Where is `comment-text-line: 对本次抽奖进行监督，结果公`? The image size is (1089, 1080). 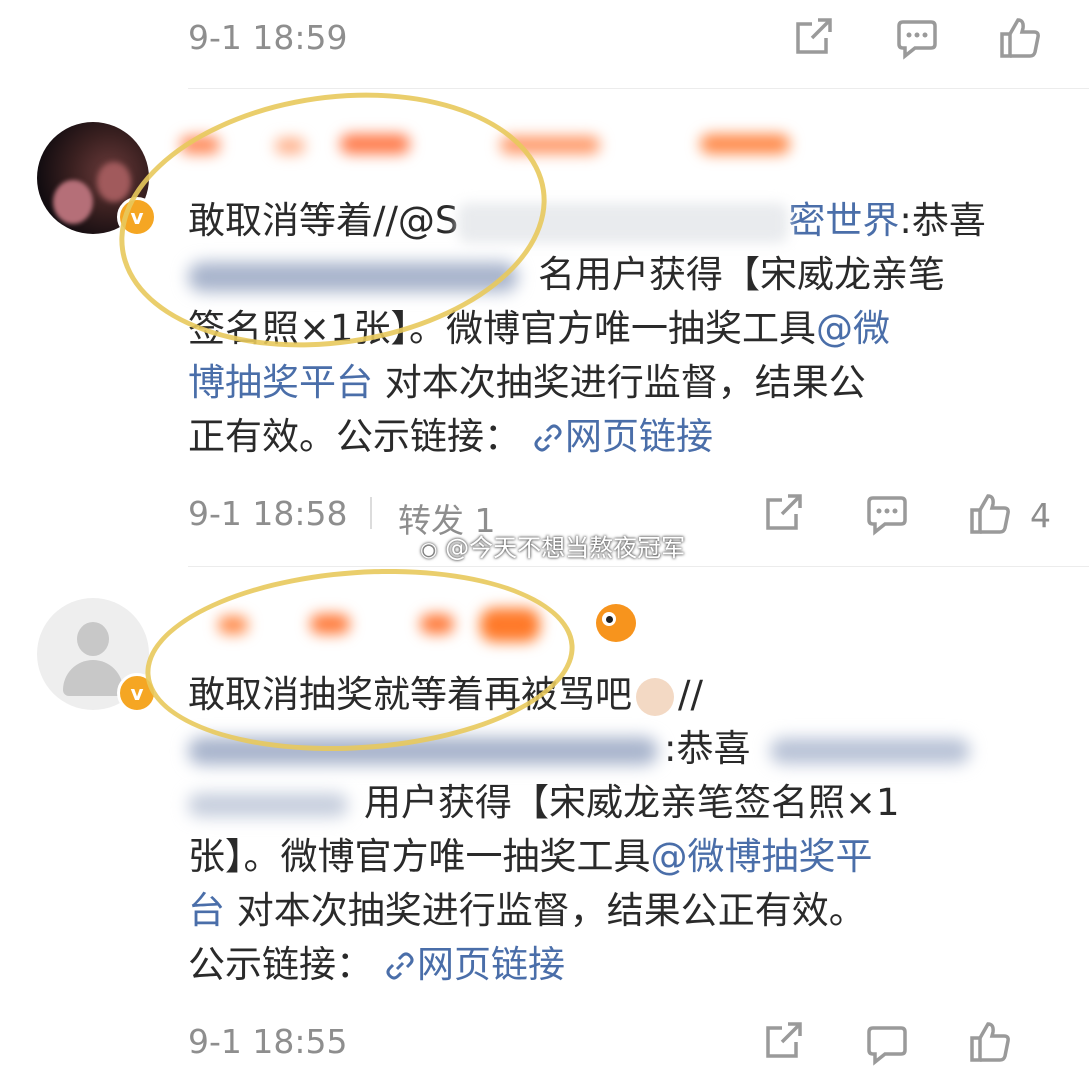 comment-text-line: 对本次抽奖进行监督，结果公 is located at coordinates (619, 382).